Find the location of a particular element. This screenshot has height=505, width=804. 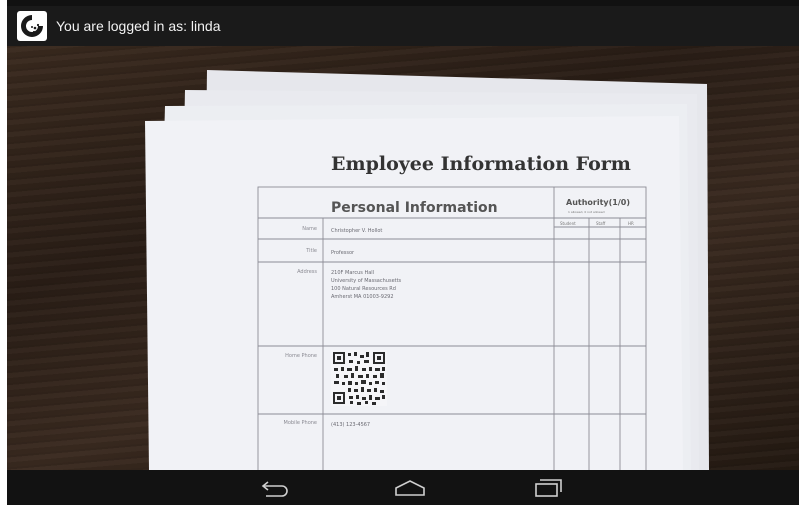

recent-apps-icon is located at coordinates (548, 488).